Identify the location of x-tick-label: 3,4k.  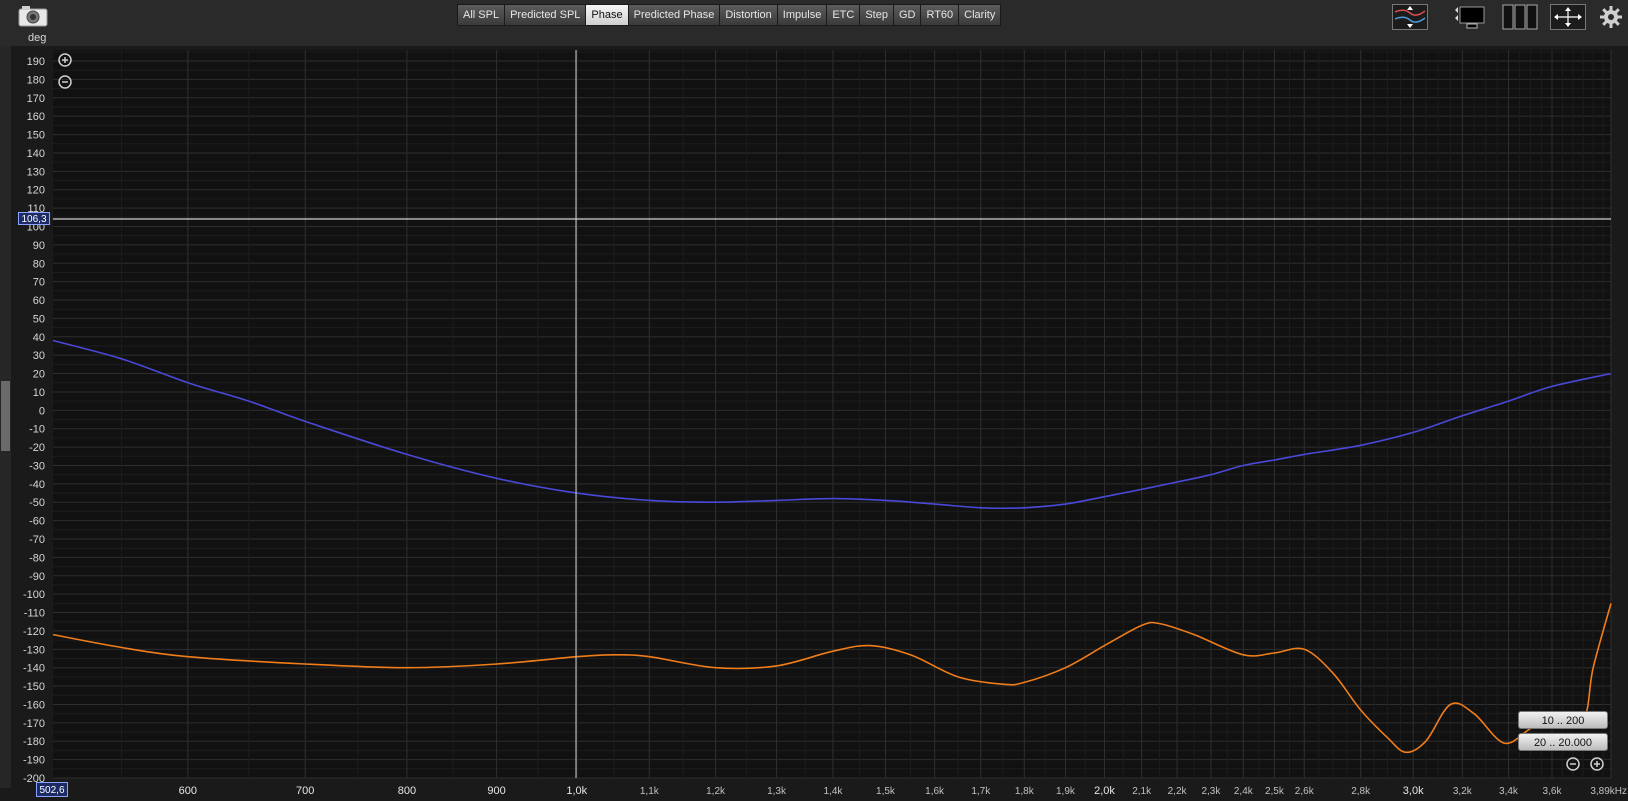
(1509, 791).